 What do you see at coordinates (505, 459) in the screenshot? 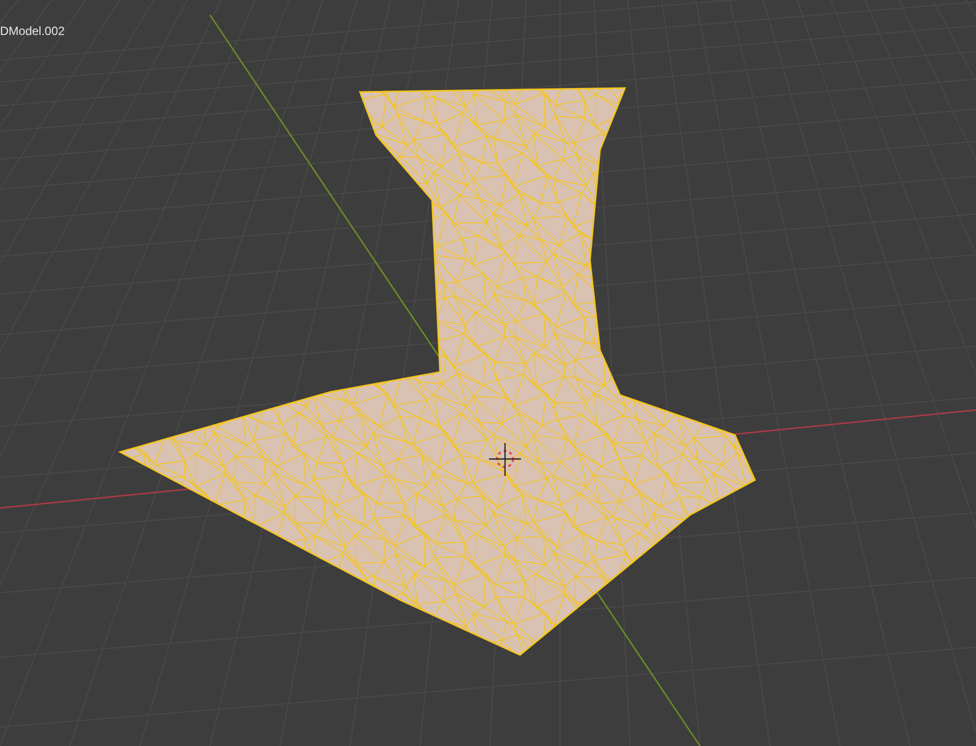
I see `3d-cursor-icon` at bounding box center [505, 459].